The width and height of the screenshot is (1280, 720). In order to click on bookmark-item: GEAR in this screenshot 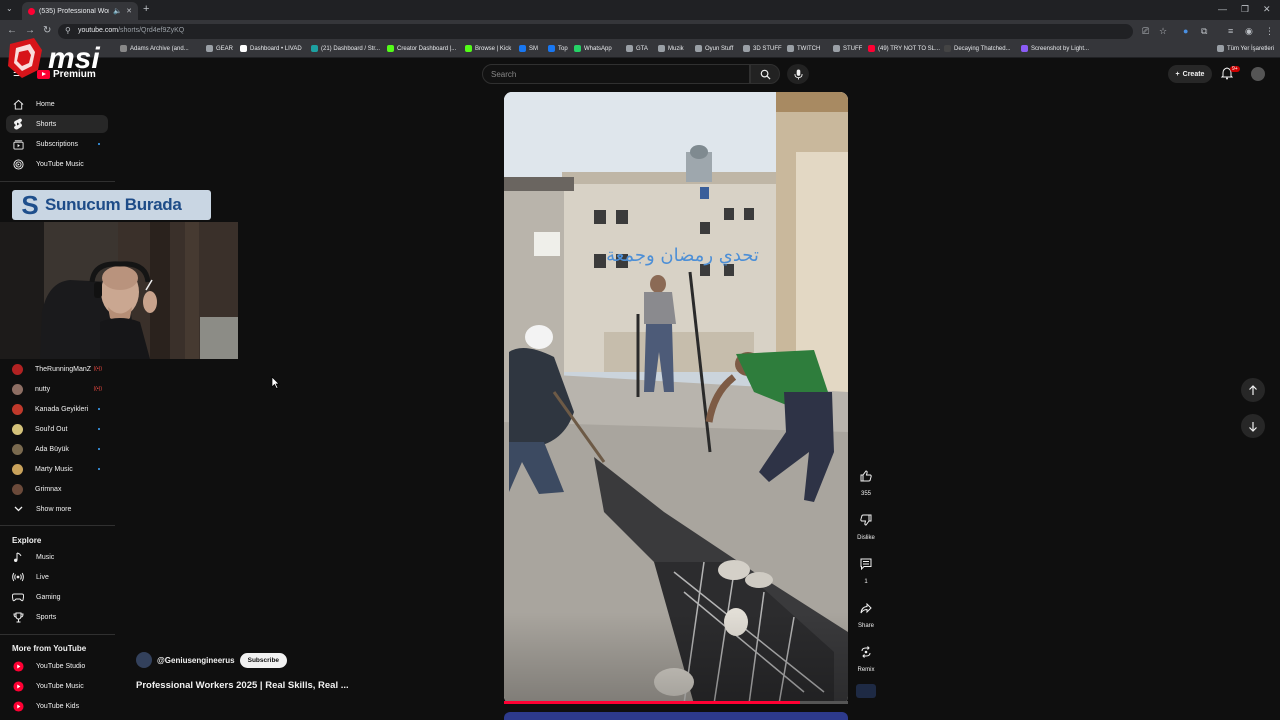, I will do `click(219, 48)`.